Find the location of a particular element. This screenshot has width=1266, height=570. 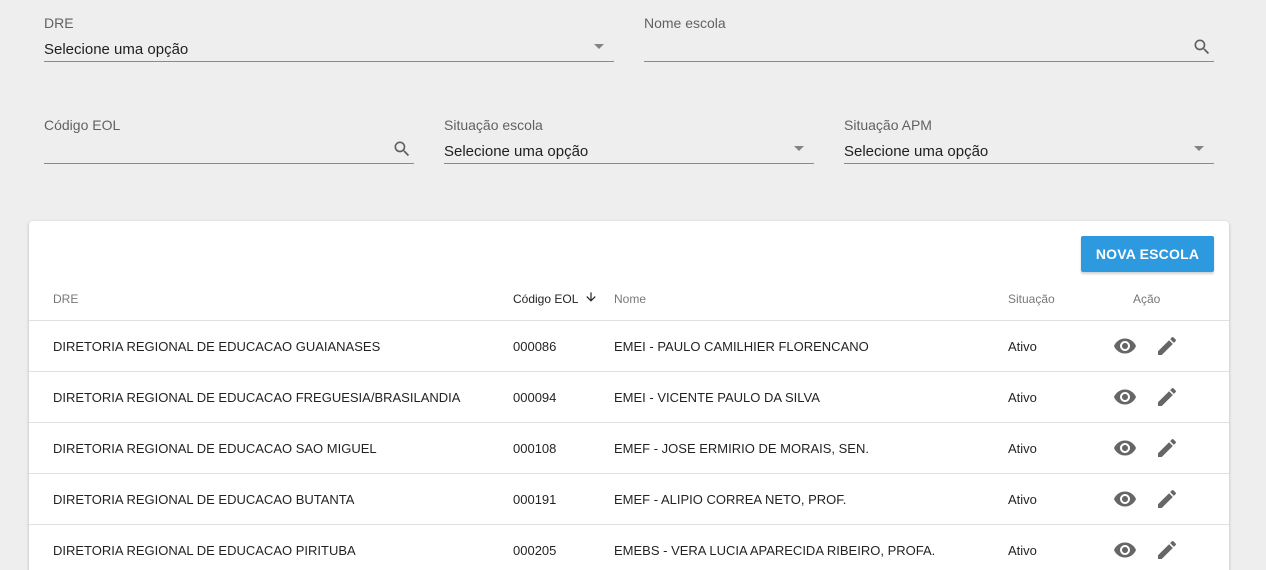

nome-escola-input: Nome escola is located at coordinates (929, 40).